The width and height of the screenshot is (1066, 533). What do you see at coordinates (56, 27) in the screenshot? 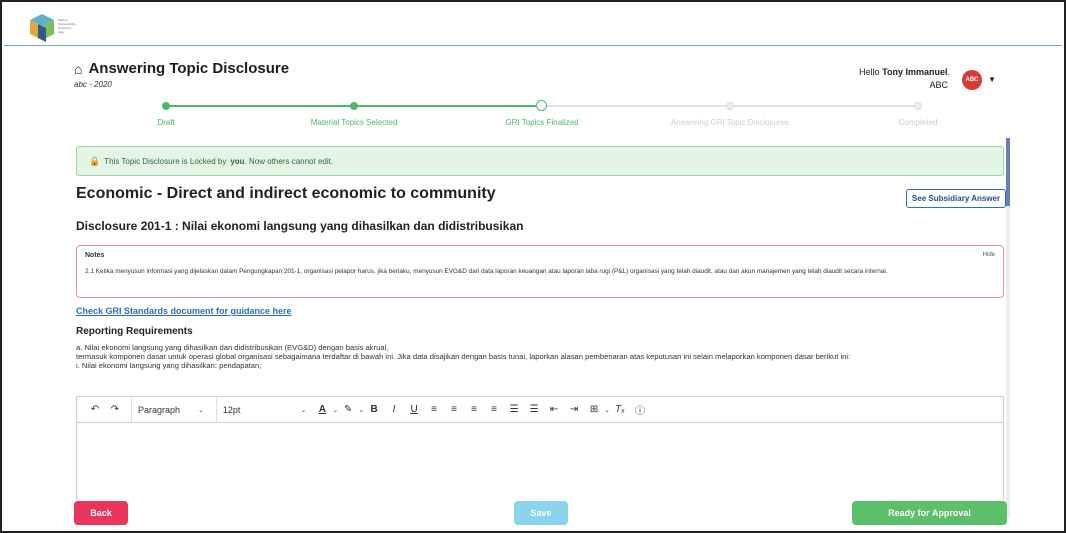
I see `app-logo: Making Sustainability Reporting Easy` at bounding box center [56, 27].